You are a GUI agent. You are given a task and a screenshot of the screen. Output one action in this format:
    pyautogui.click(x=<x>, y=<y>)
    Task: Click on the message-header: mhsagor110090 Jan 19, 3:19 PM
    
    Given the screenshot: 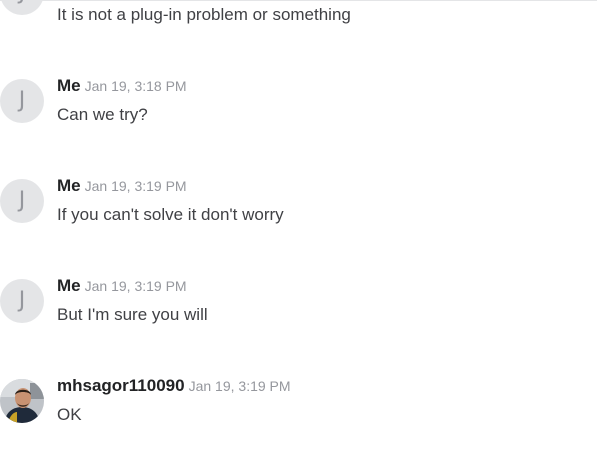 What is the action you would take?
    pyautogui.click(x=174, y=386)
    